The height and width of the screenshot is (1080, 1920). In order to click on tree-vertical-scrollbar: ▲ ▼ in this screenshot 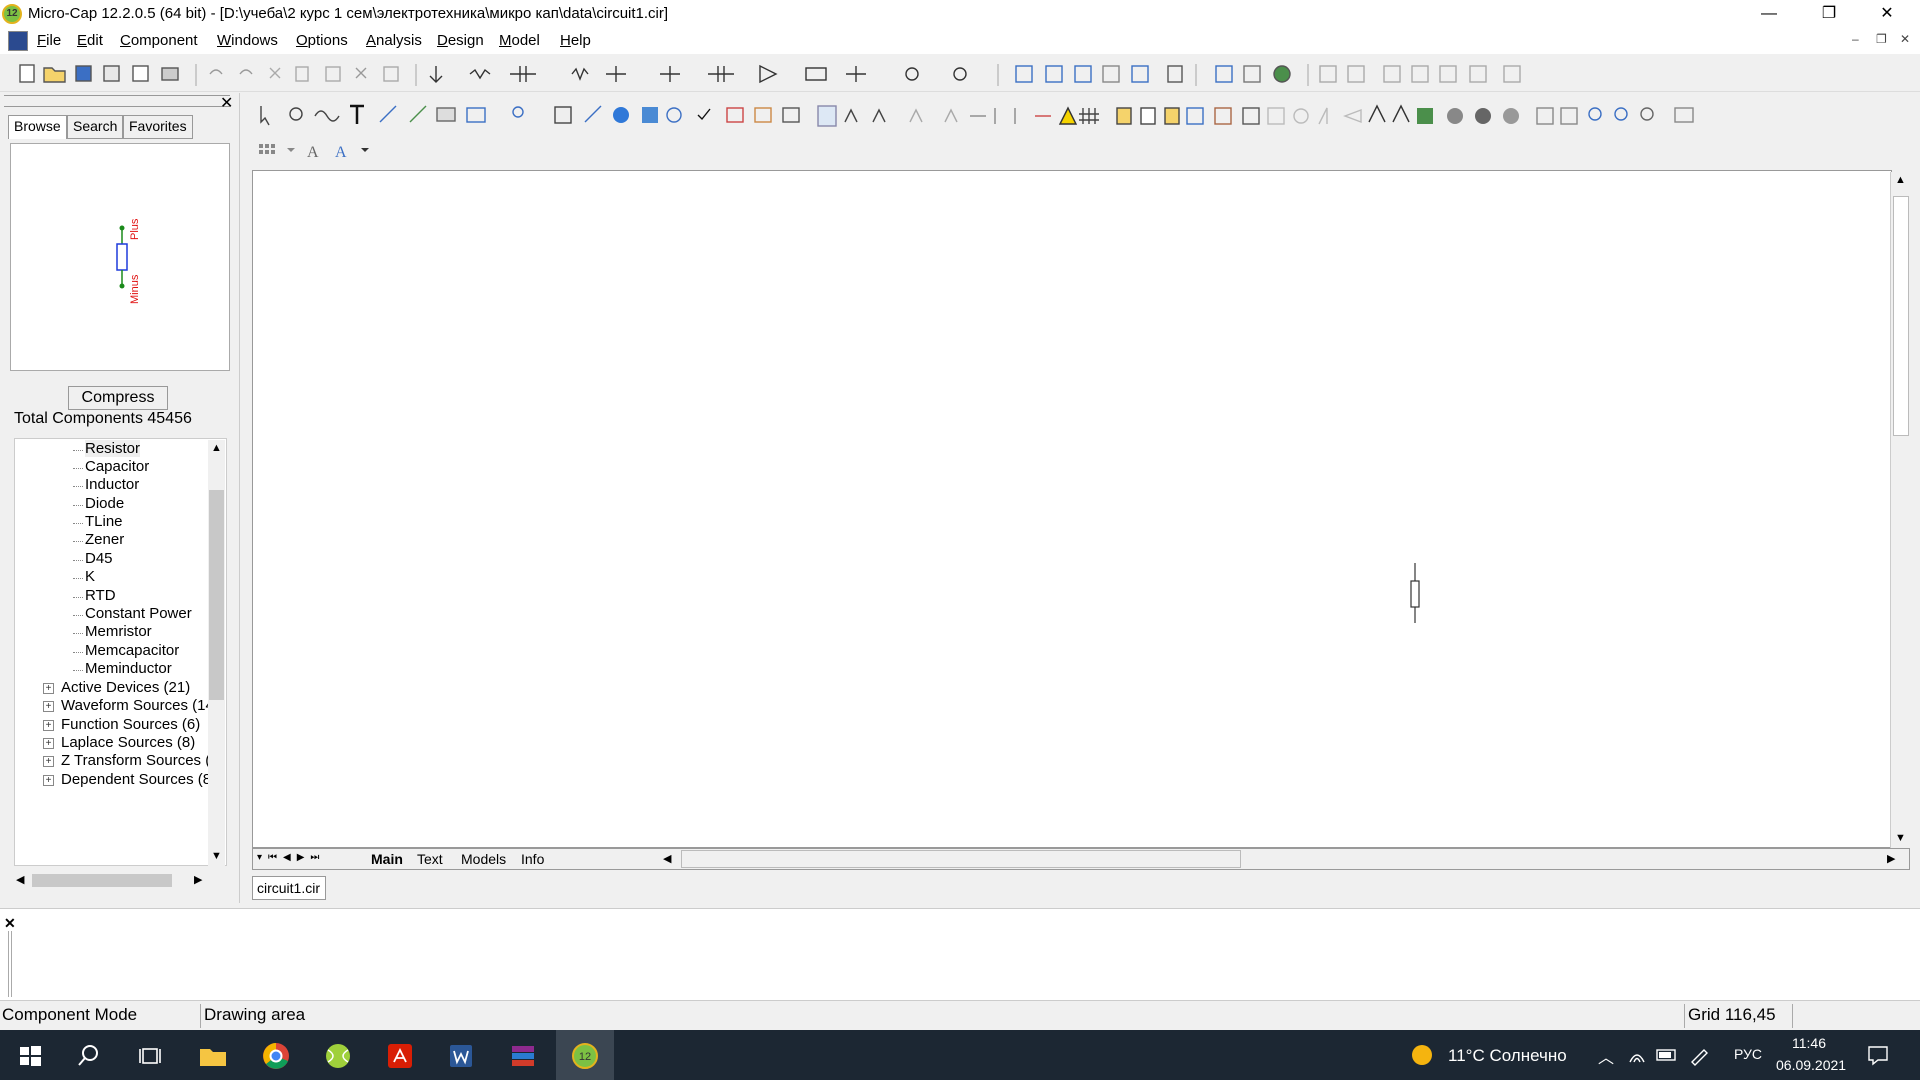, I will do `click(216, 654)`.